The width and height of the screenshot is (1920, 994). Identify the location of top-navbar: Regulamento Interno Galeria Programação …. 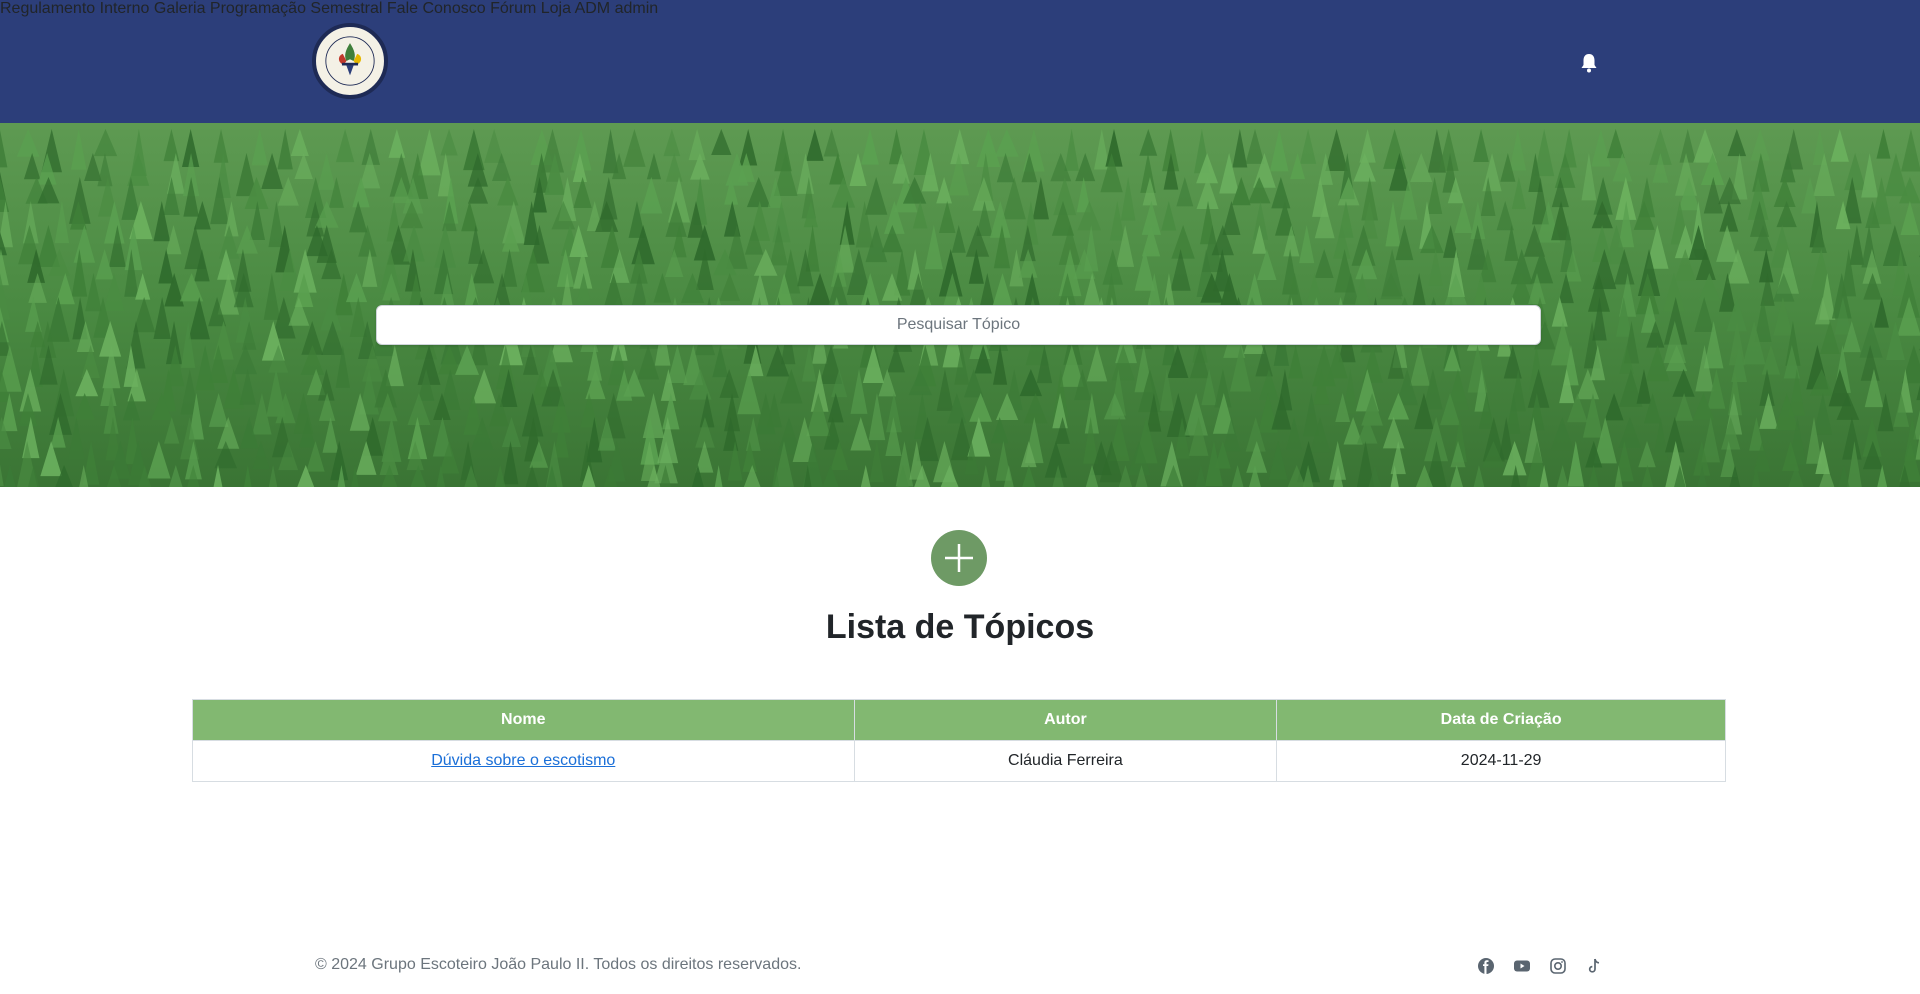
(960, 61).